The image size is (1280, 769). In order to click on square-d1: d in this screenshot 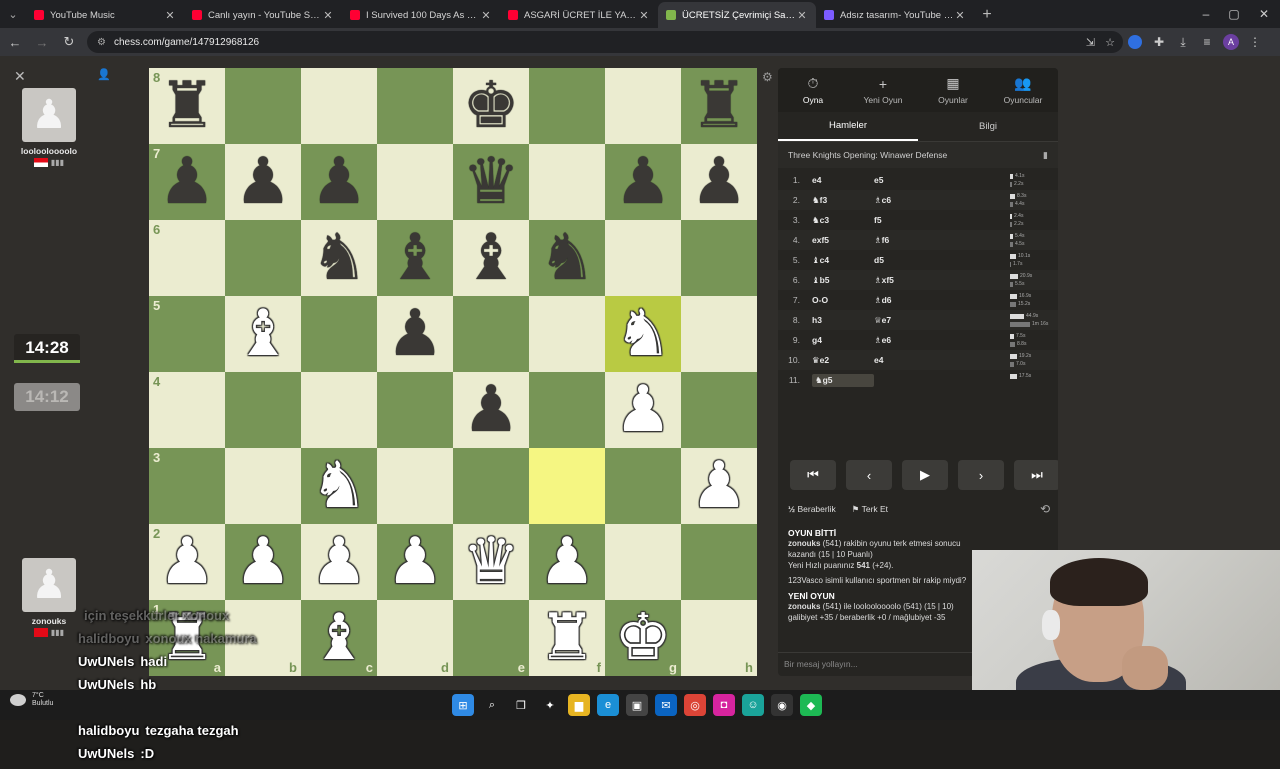, I will do `click(415, 638)`.